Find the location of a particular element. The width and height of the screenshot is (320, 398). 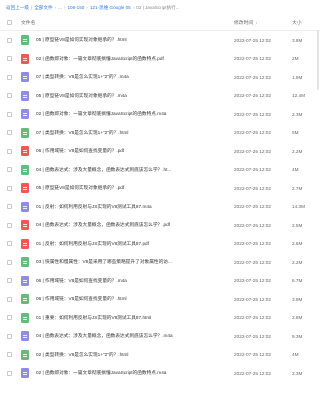

file-name: 01 | 反射：如何利用反射与JS实现的V8测试工具87.pdf is located at coordinates (135, 244).